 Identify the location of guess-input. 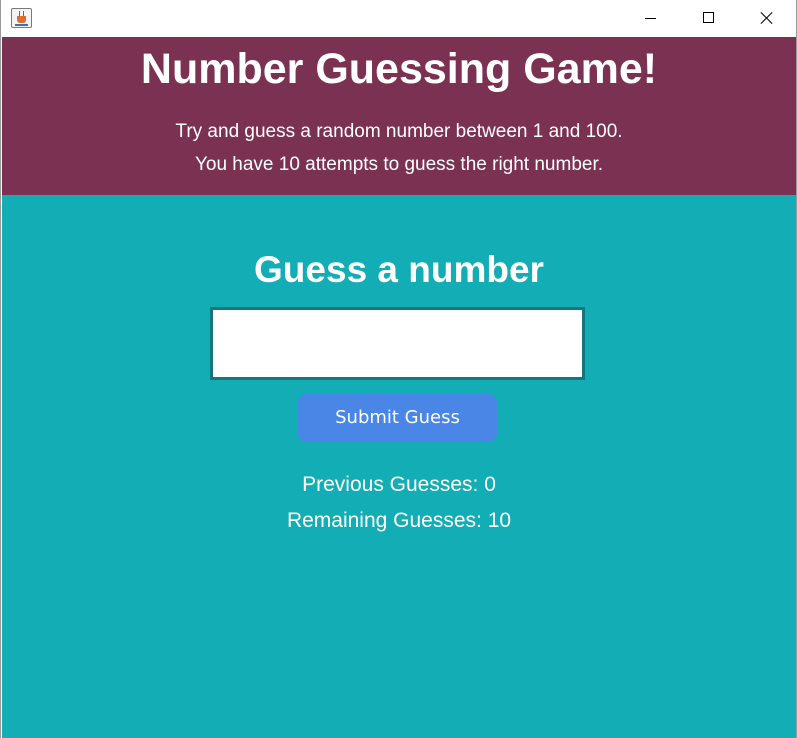
(397, 343).